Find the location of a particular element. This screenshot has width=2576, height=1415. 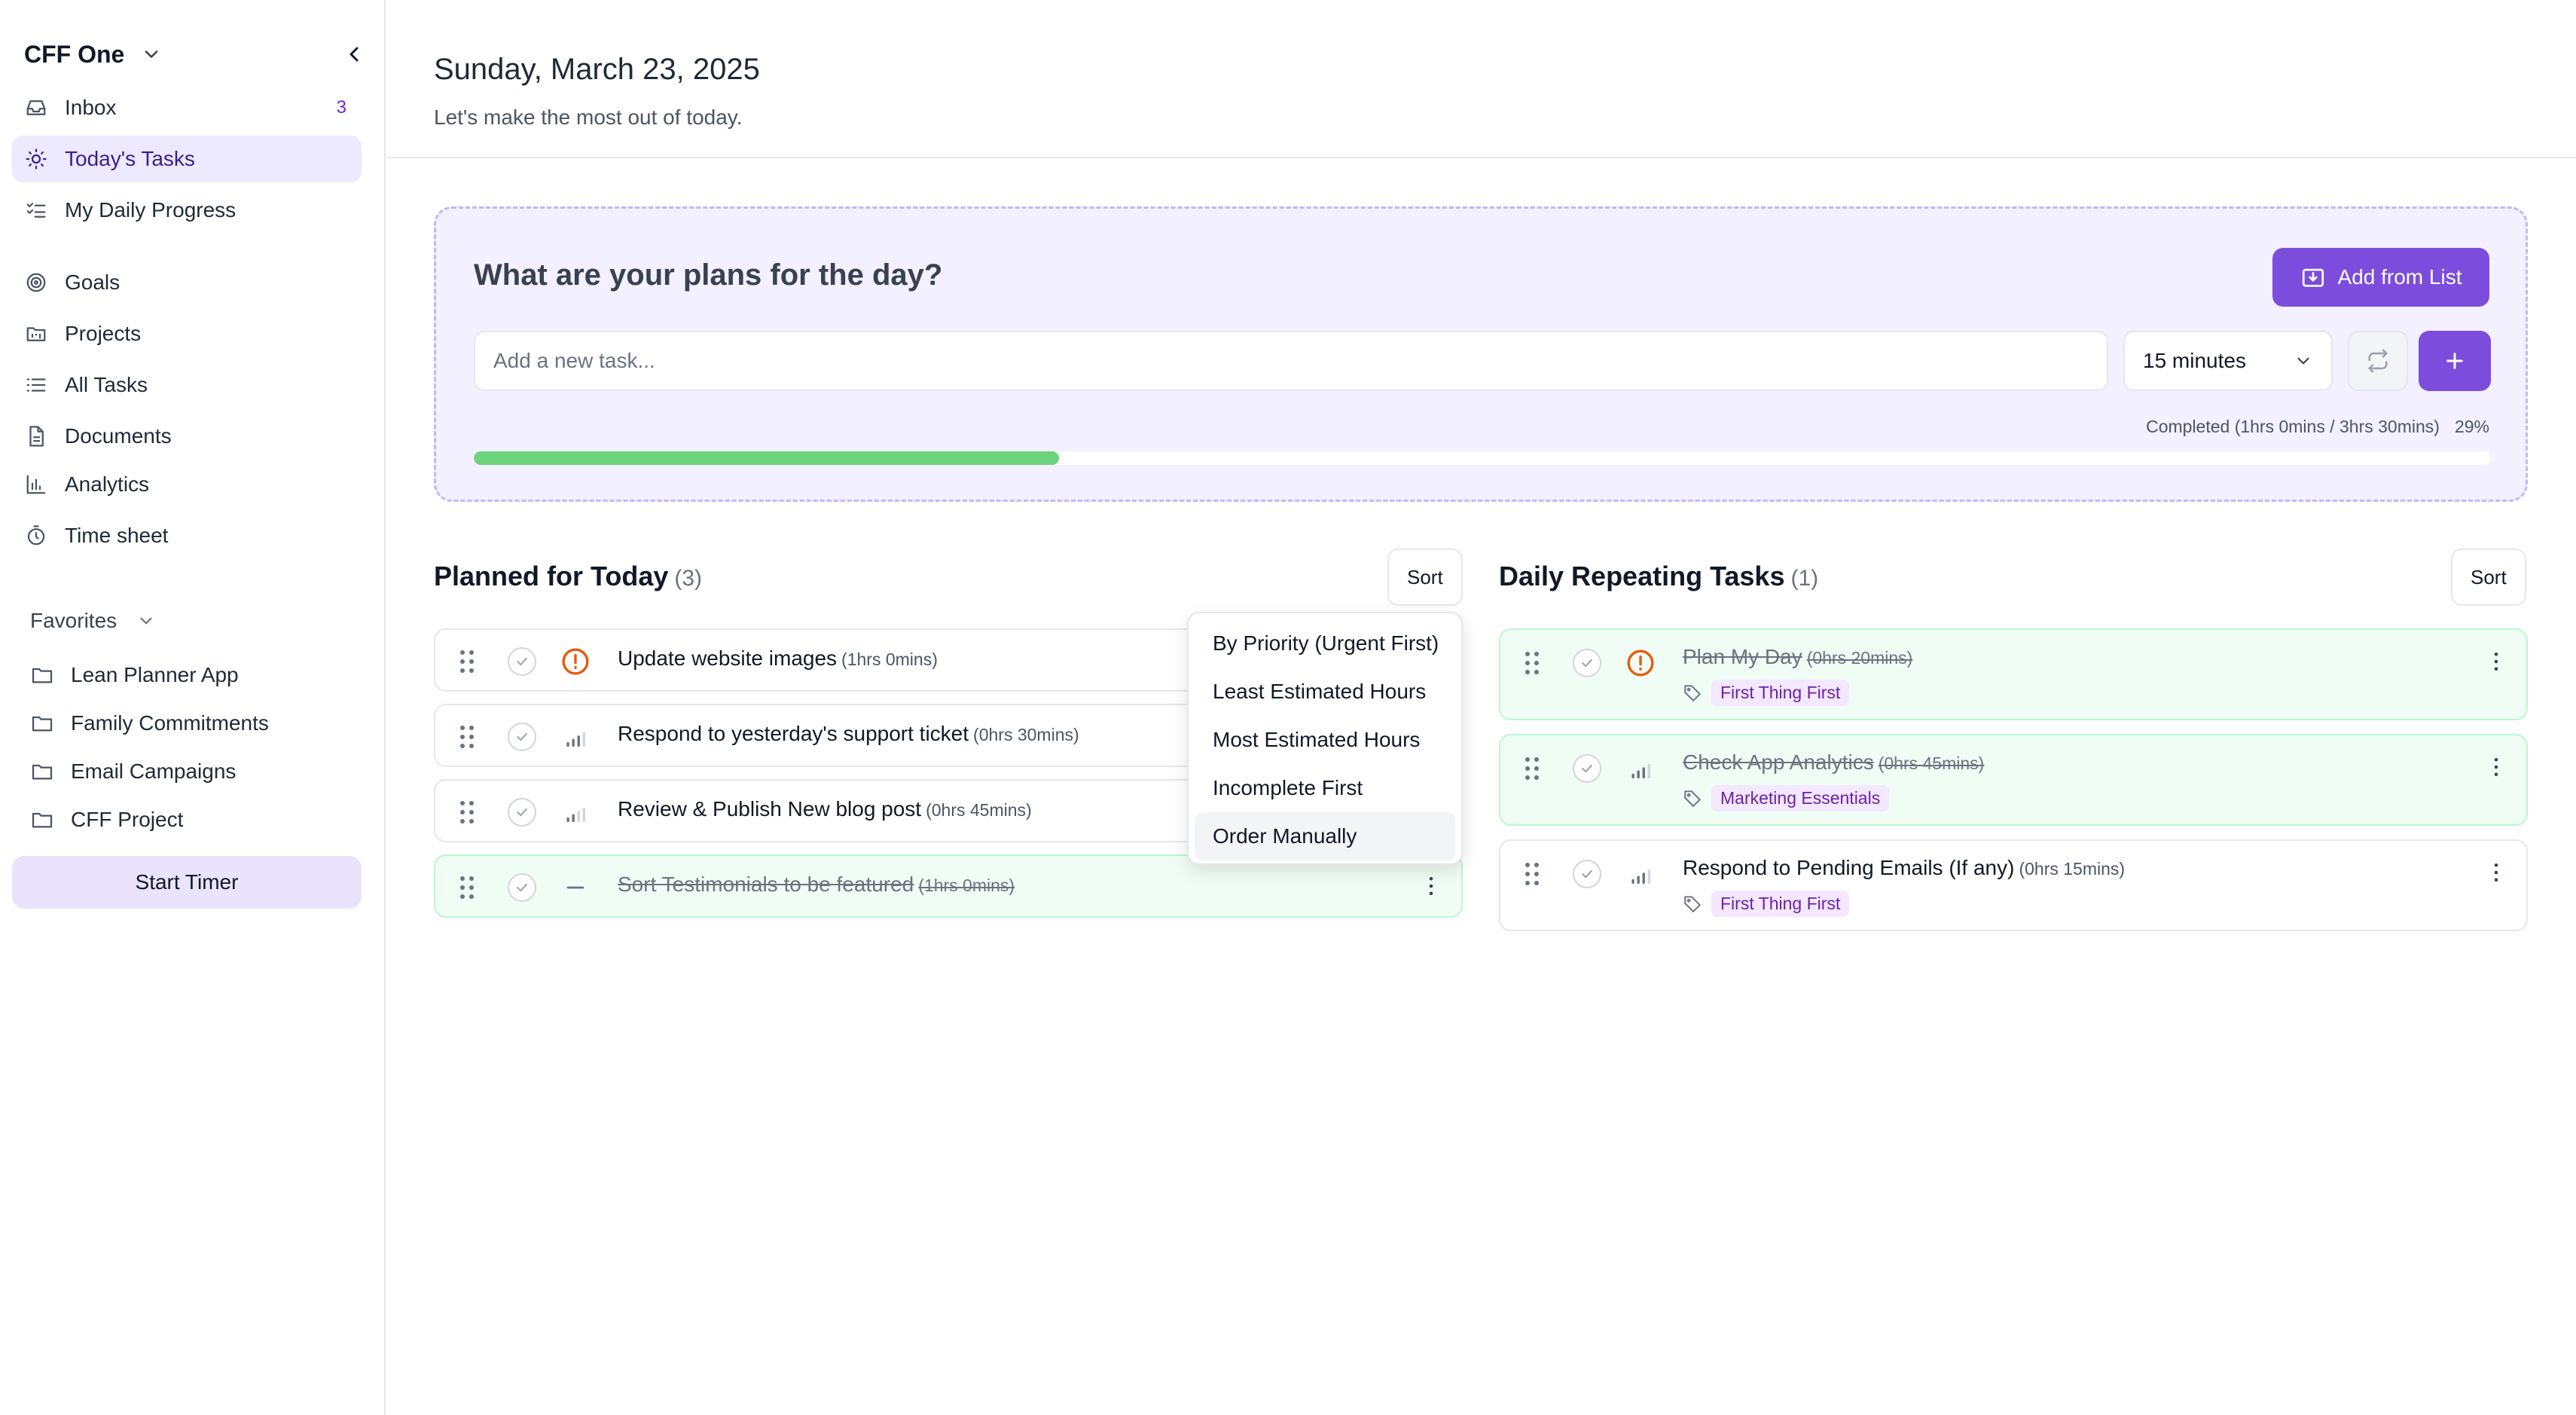

task-title: Update website images (1hrs 0mins) is located at coordinates (778, 658).